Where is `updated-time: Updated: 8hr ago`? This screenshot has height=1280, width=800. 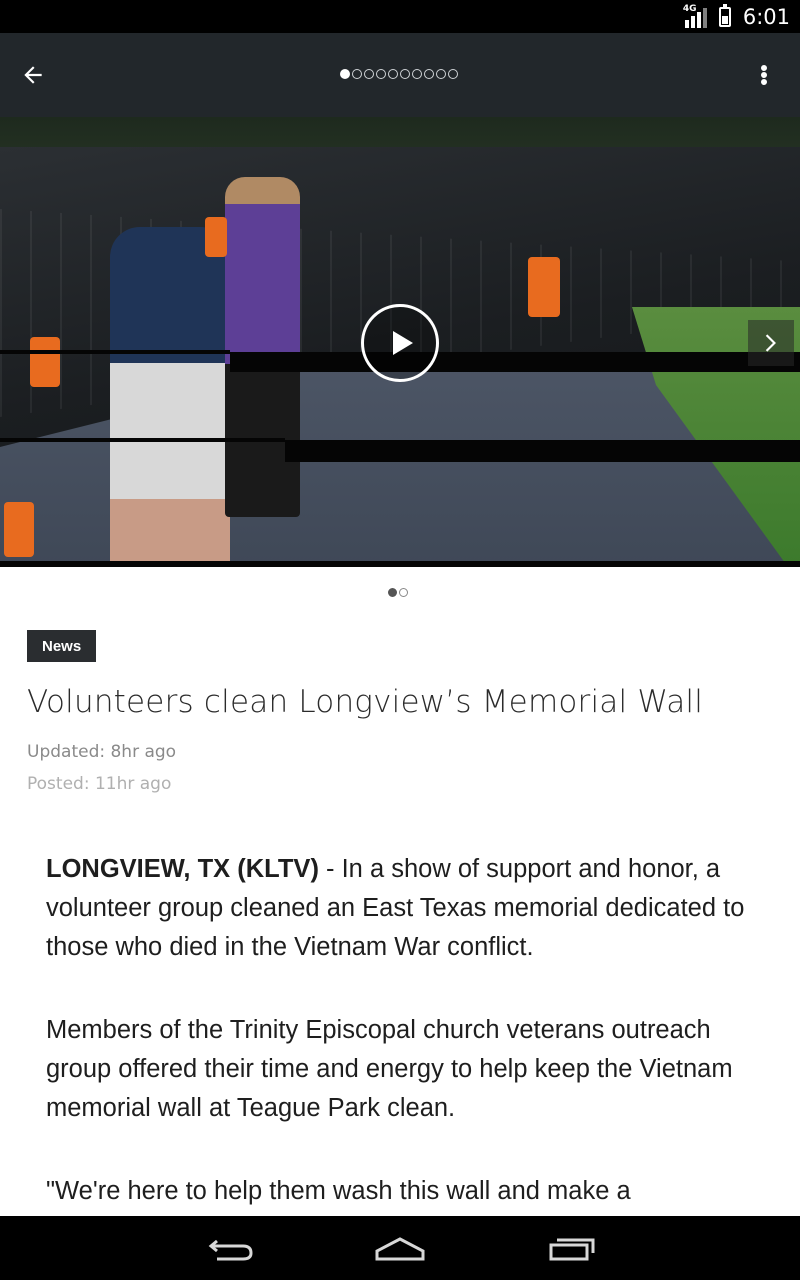
updated-time: Updated: 8hr ago is located at coordinates (102, 752).